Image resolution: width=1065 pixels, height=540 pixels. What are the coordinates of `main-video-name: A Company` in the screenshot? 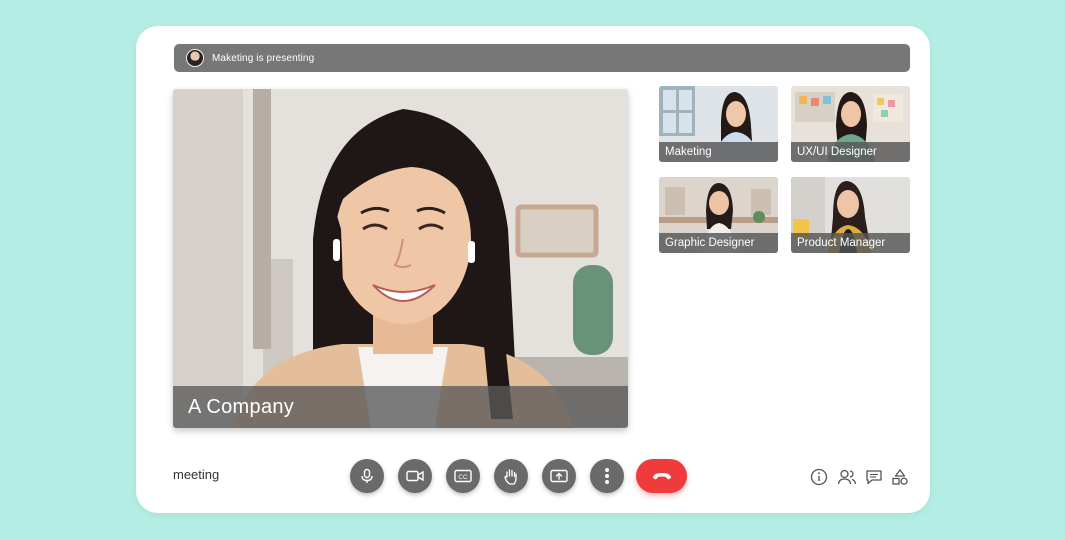 It's located at (241, 406).